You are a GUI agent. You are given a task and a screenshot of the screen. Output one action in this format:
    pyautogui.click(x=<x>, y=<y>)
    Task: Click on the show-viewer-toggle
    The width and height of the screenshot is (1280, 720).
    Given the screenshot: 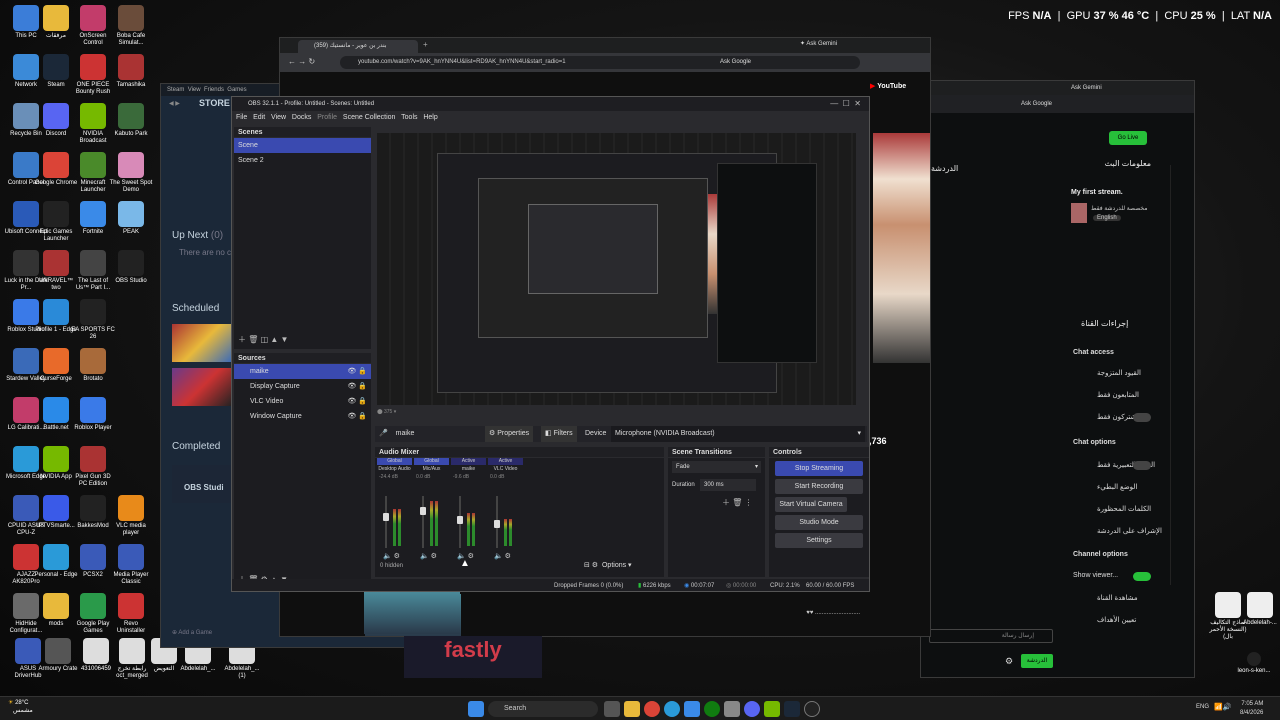 What is the action you would take?
    pyautogui.click(x=1142, y=576)
    